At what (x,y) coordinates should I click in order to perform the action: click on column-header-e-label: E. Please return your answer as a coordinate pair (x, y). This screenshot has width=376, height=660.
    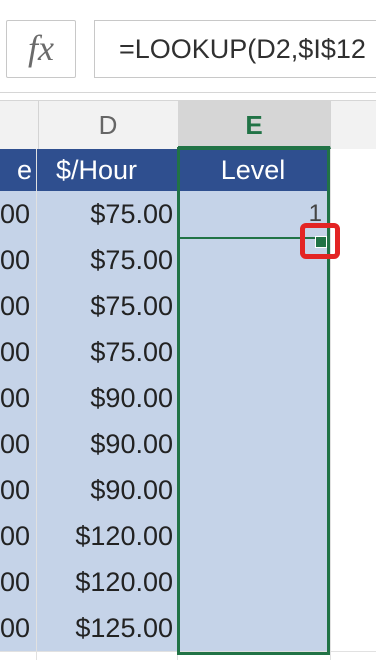
    Looking at the image, I should click on (254, 125).